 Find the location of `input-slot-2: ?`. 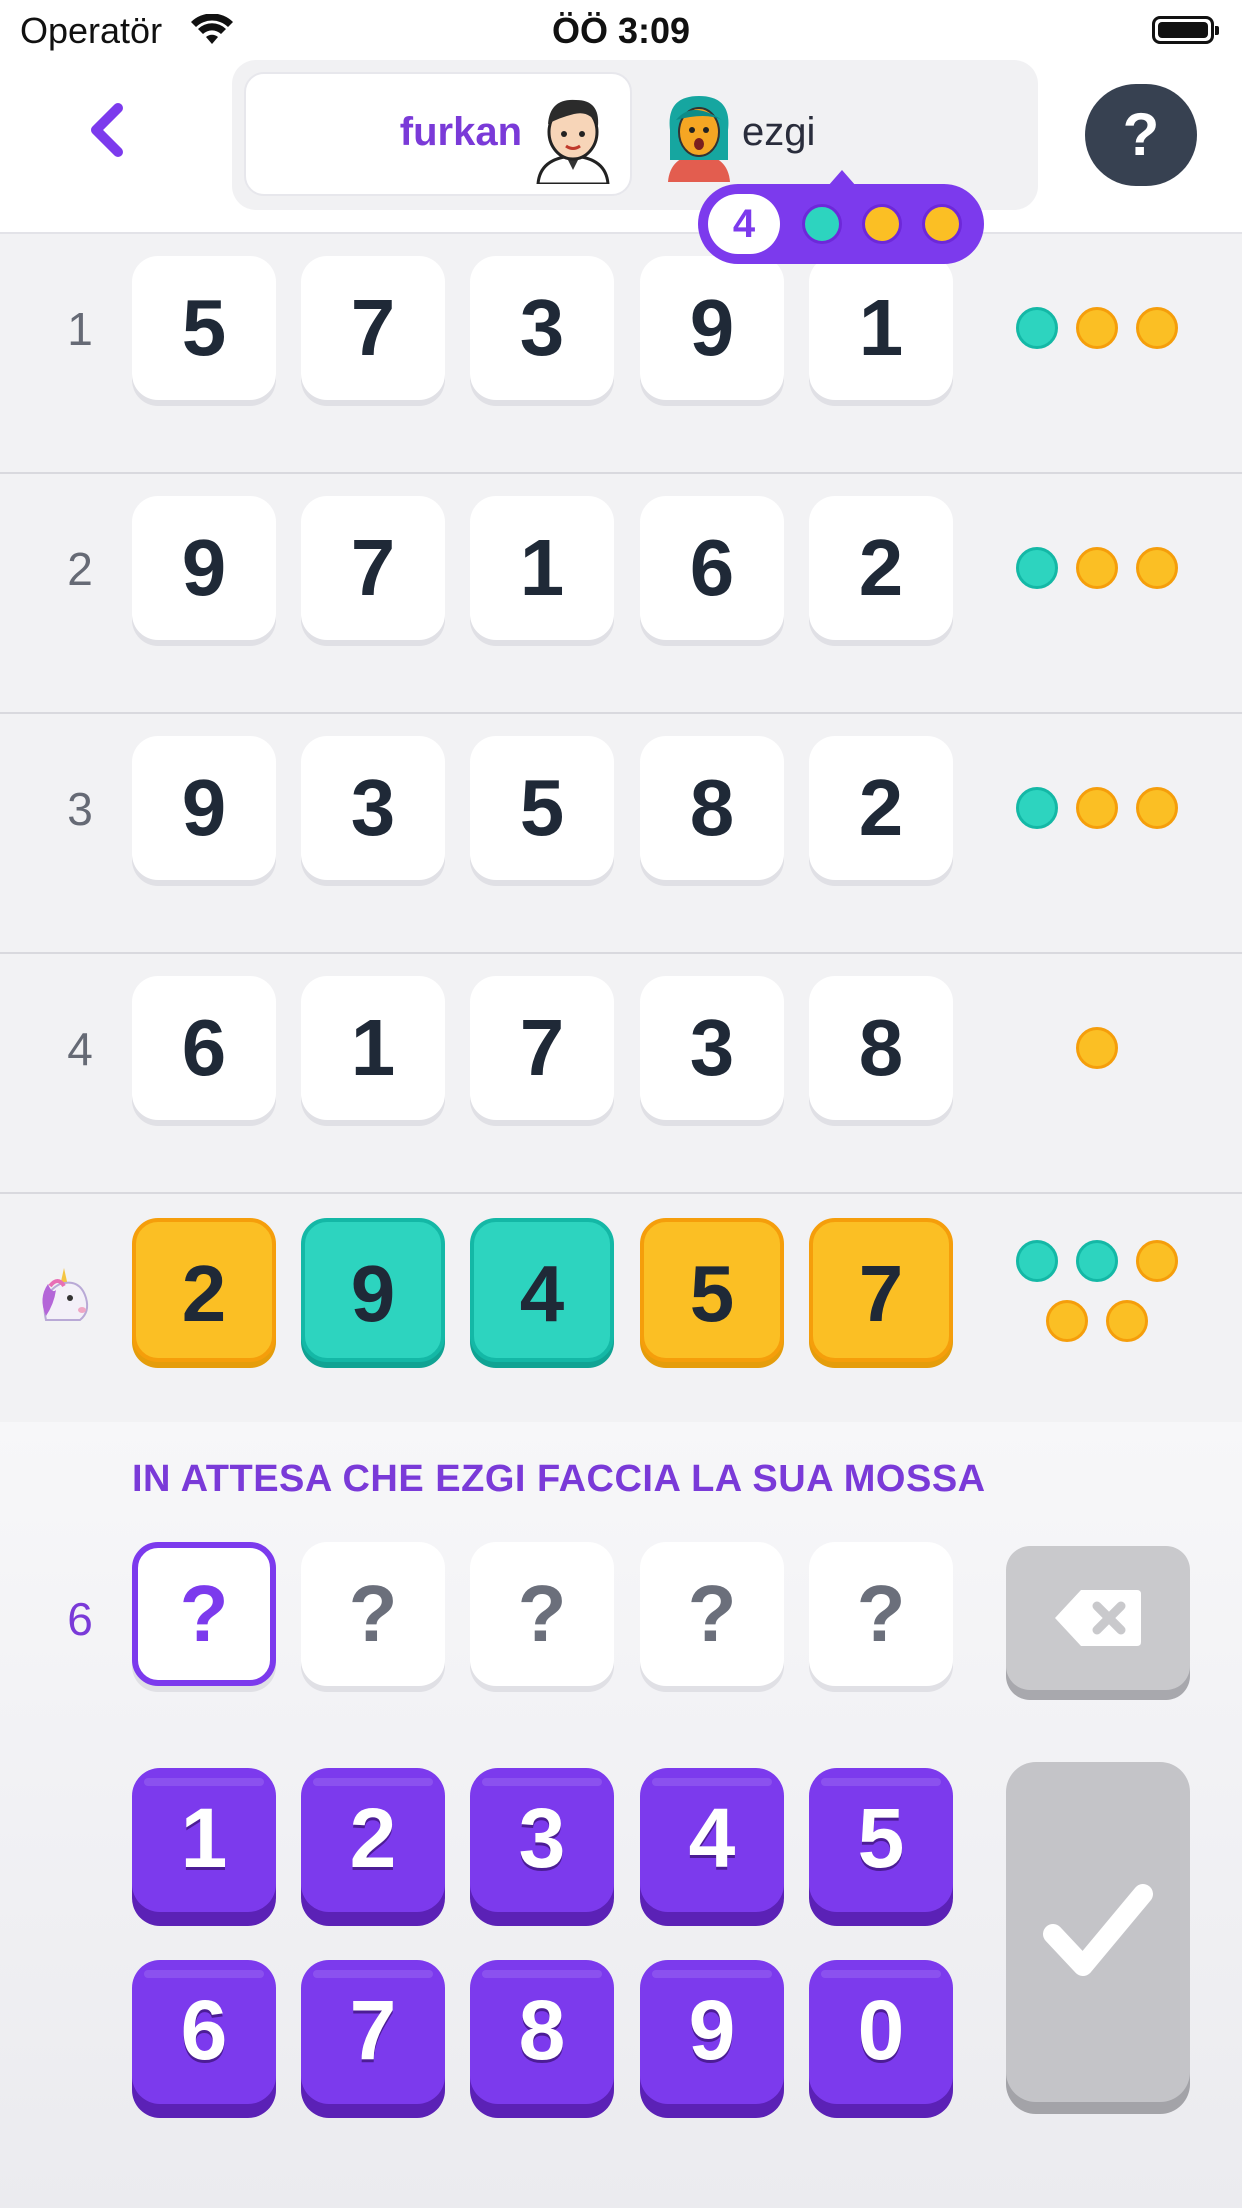

input-slot-2: ? is located at coordinates (373, 1614).